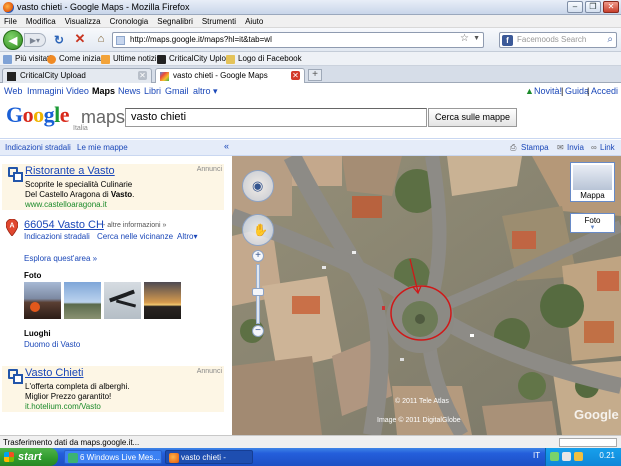 The width and height of the screenshot is (621, 466). Describe the element at coordinates (419, 420) in the screenshot. I see `imagery-copyright: Image © 2011 DigitalGlobe` at that location.